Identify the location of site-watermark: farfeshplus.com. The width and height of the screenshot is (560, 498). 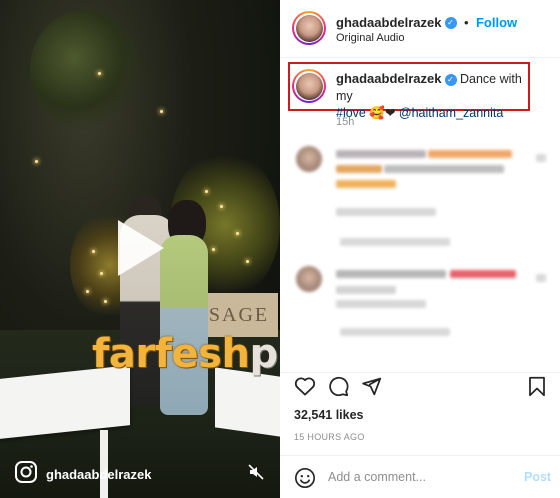
(186, 354).